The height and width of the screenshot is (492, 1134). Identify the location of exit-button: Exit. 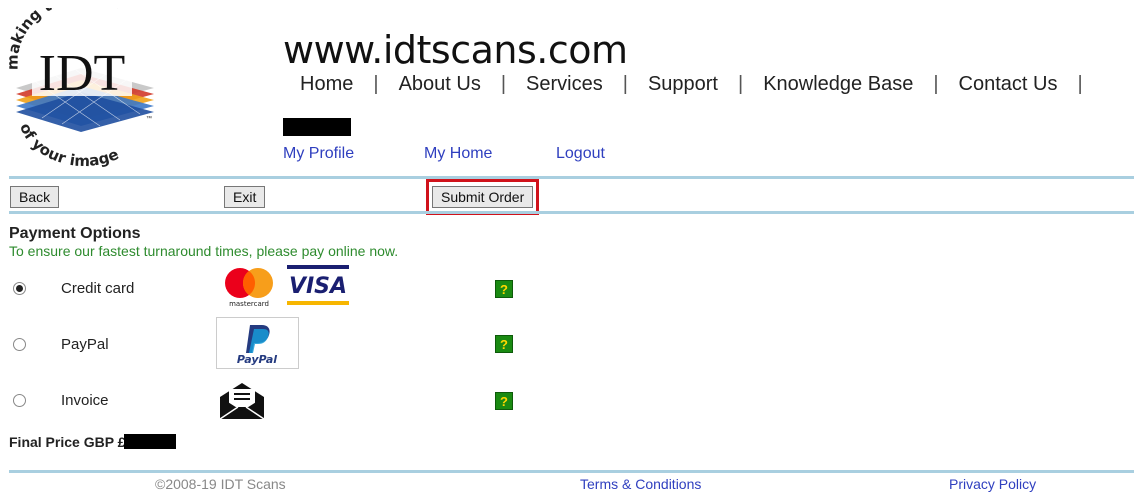
(245, 197).